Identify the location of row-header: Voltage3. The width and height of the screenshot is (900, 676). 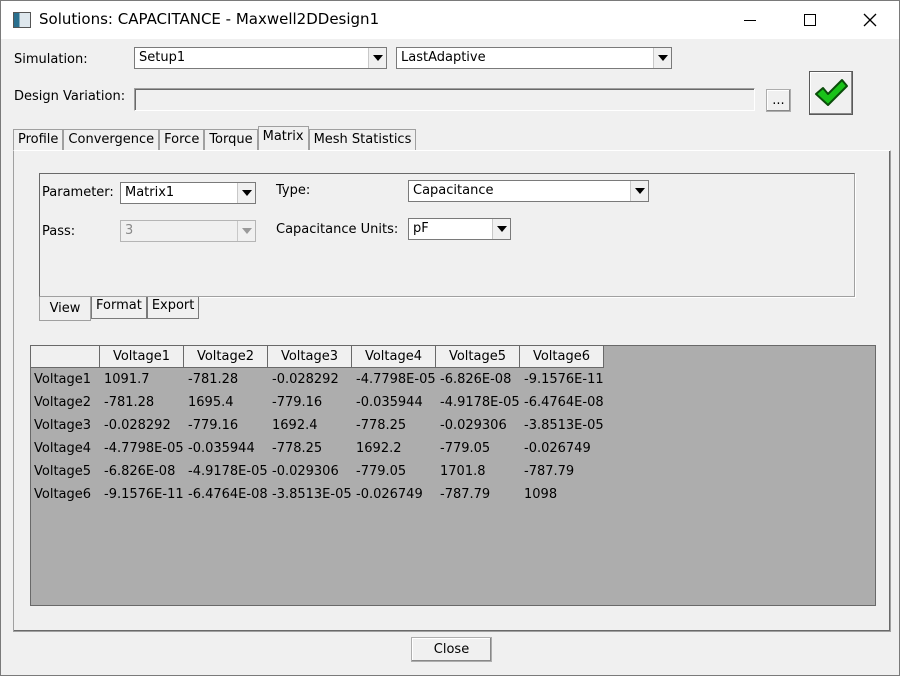
(63, 425).